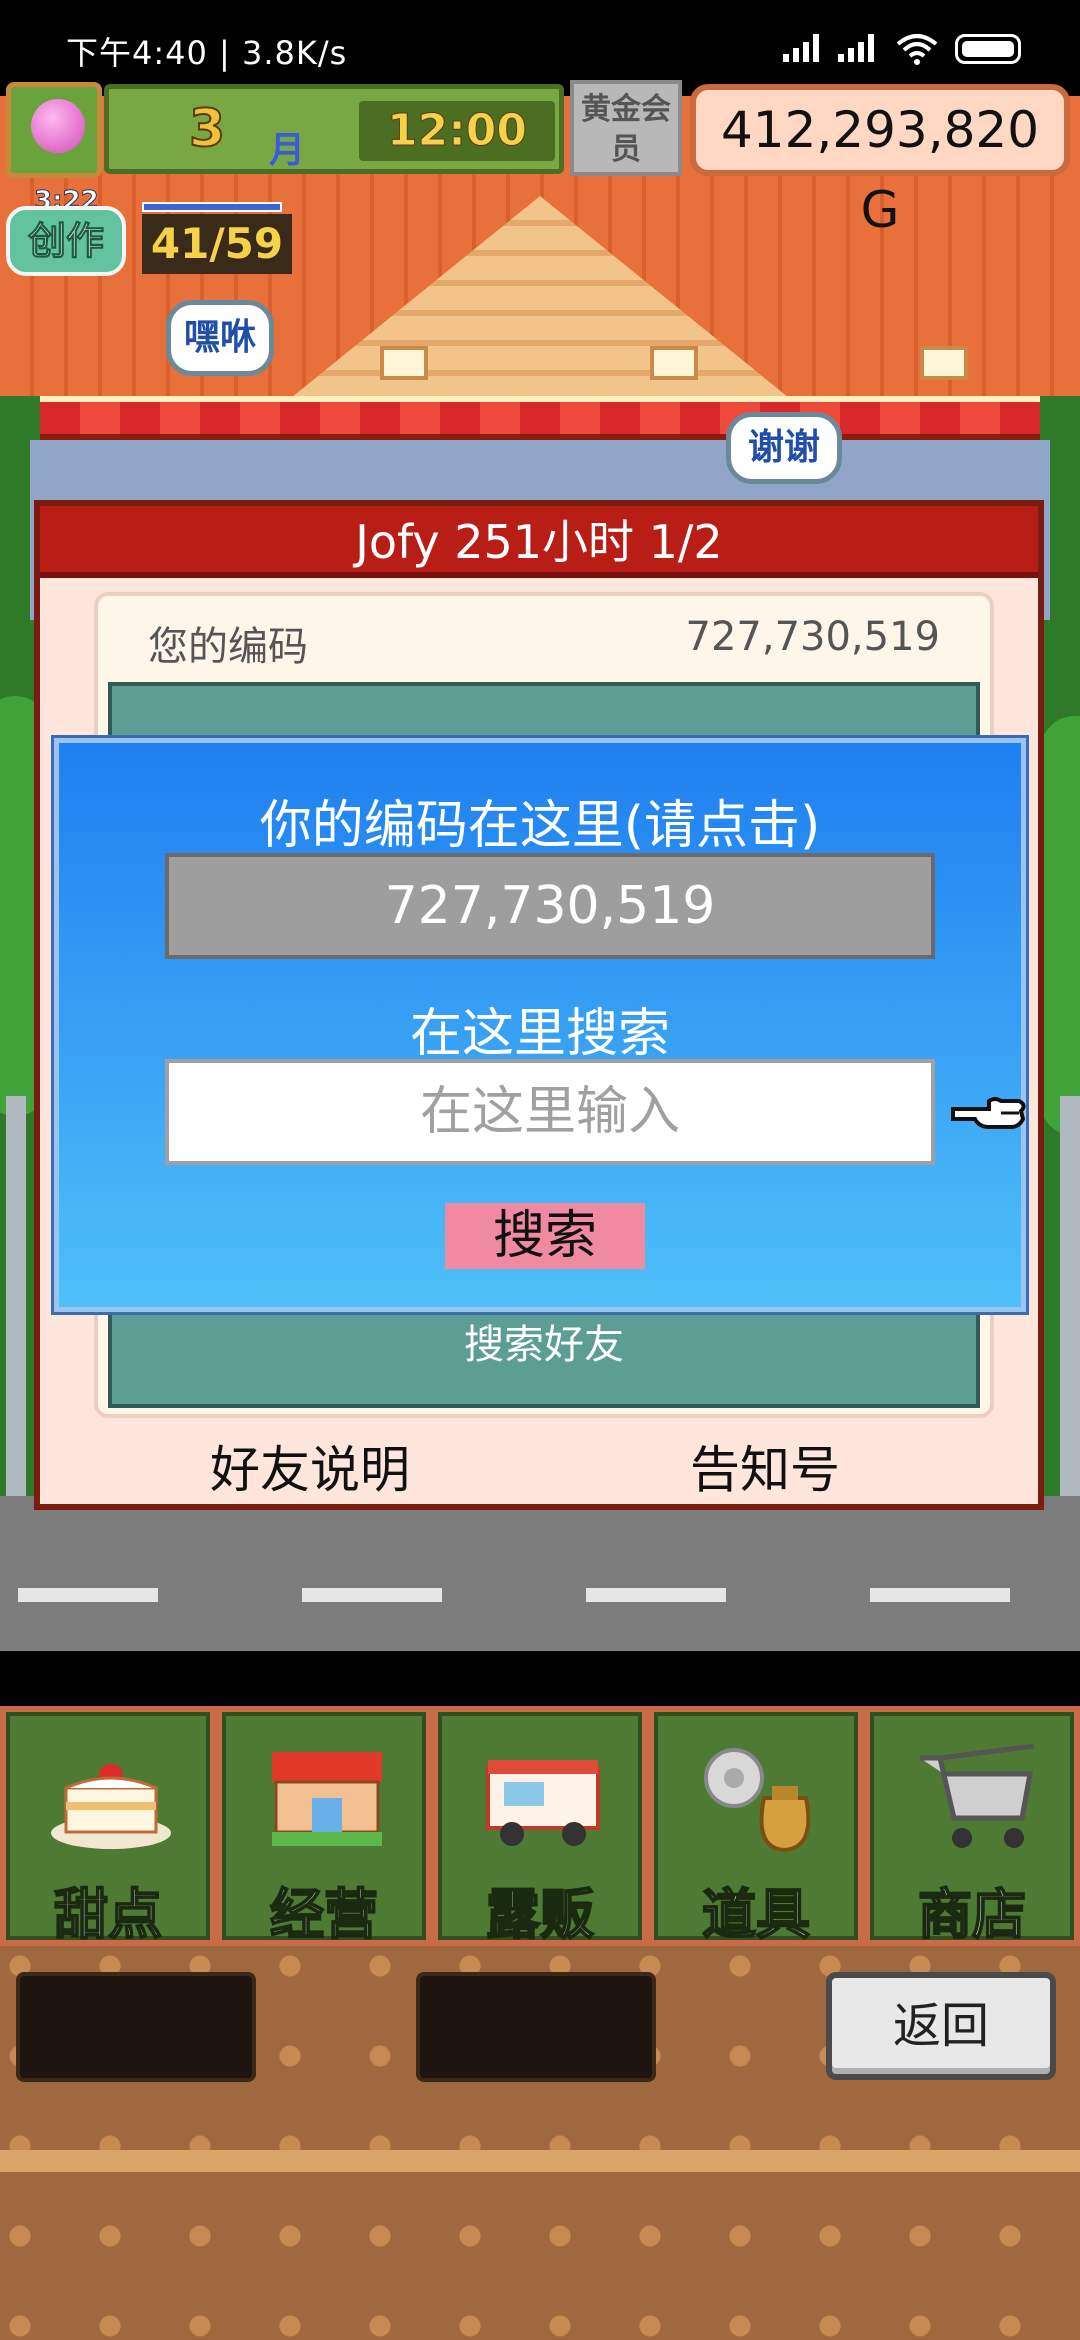 This screenshot has width=1080, height=2340. What do you see at coordinates (539, 1462) in the screenshot?
I see `friend-panel-footer: 好友说明 告知号` at bounding box center [539, 1462].